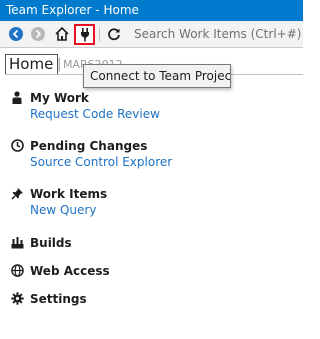 Image resolution: width=320 pixels, height=339 pixels. I want to click on toolbar: Search Work Items (Ctrl+#), so click(151, 34).